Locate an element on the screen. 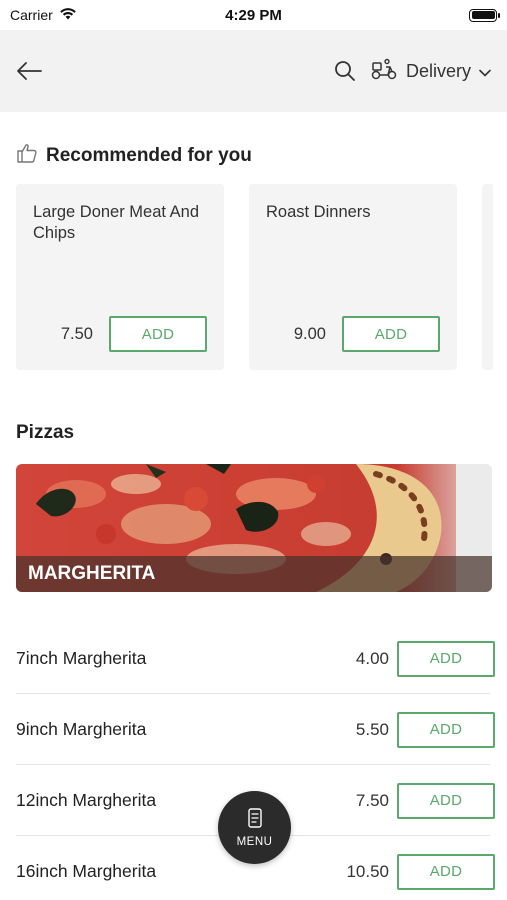 This screenshot has width=507, height=900. recommended-card: Roast Dinners 9.00 ADD is located at coordinates (353, 277).